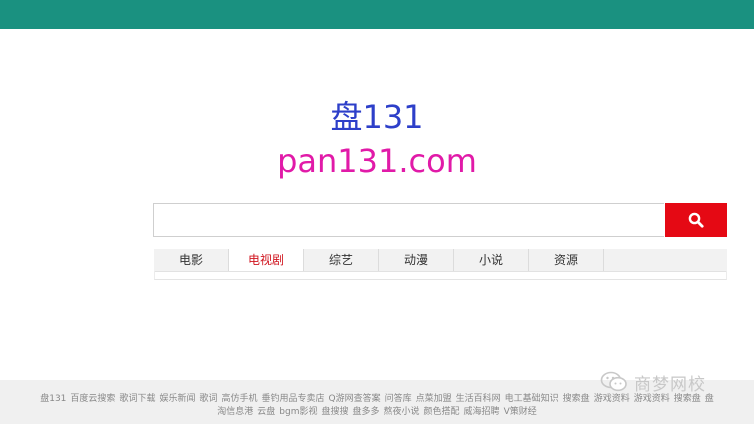  I want to click on search-icon, so click(696, 220).